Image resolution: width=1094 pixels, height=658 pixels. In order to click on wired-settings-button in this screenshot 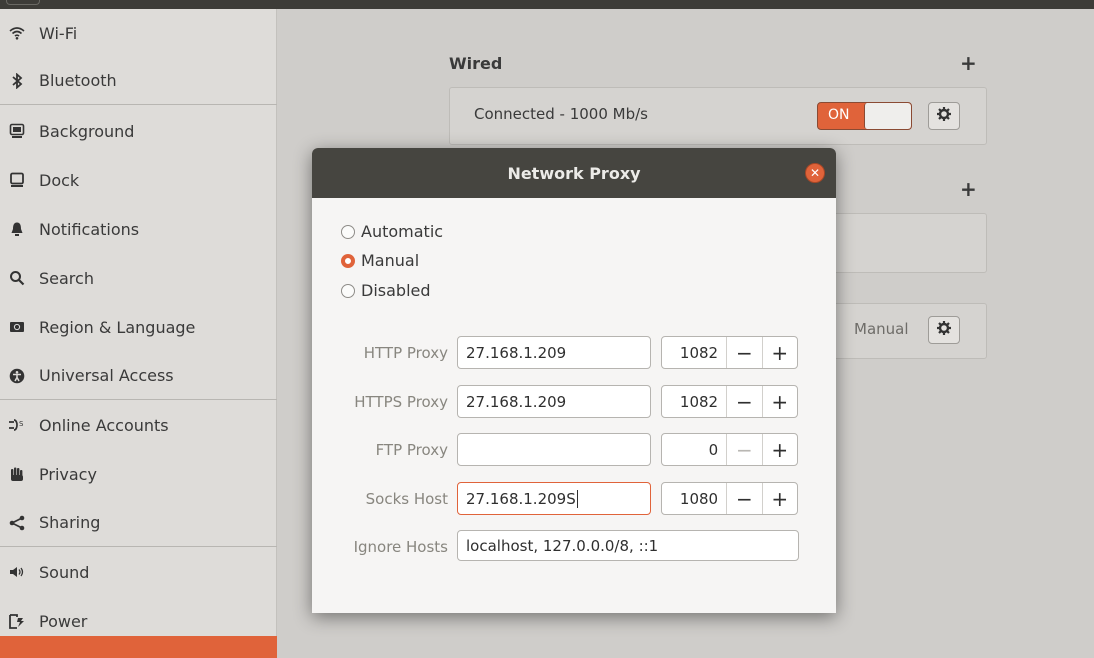, I will do `click(944, 116)`.